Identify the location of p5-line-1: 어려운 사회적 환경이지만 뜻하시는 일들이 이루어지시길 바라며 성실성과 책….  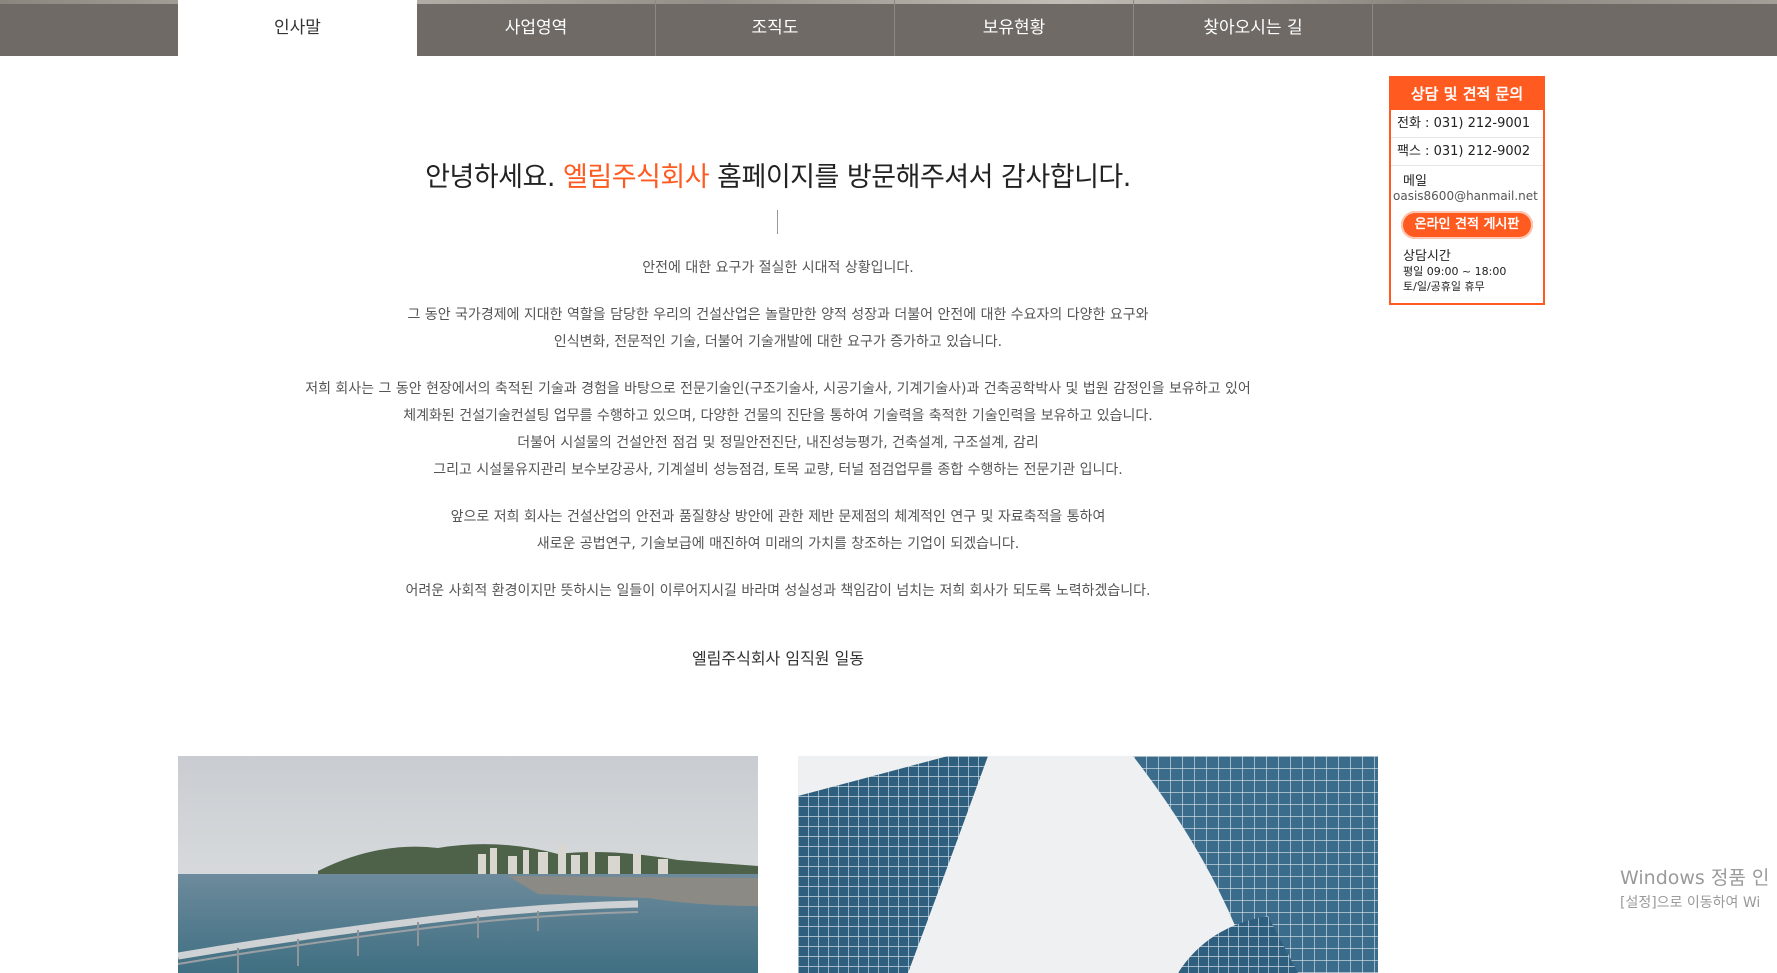
(778, 591).